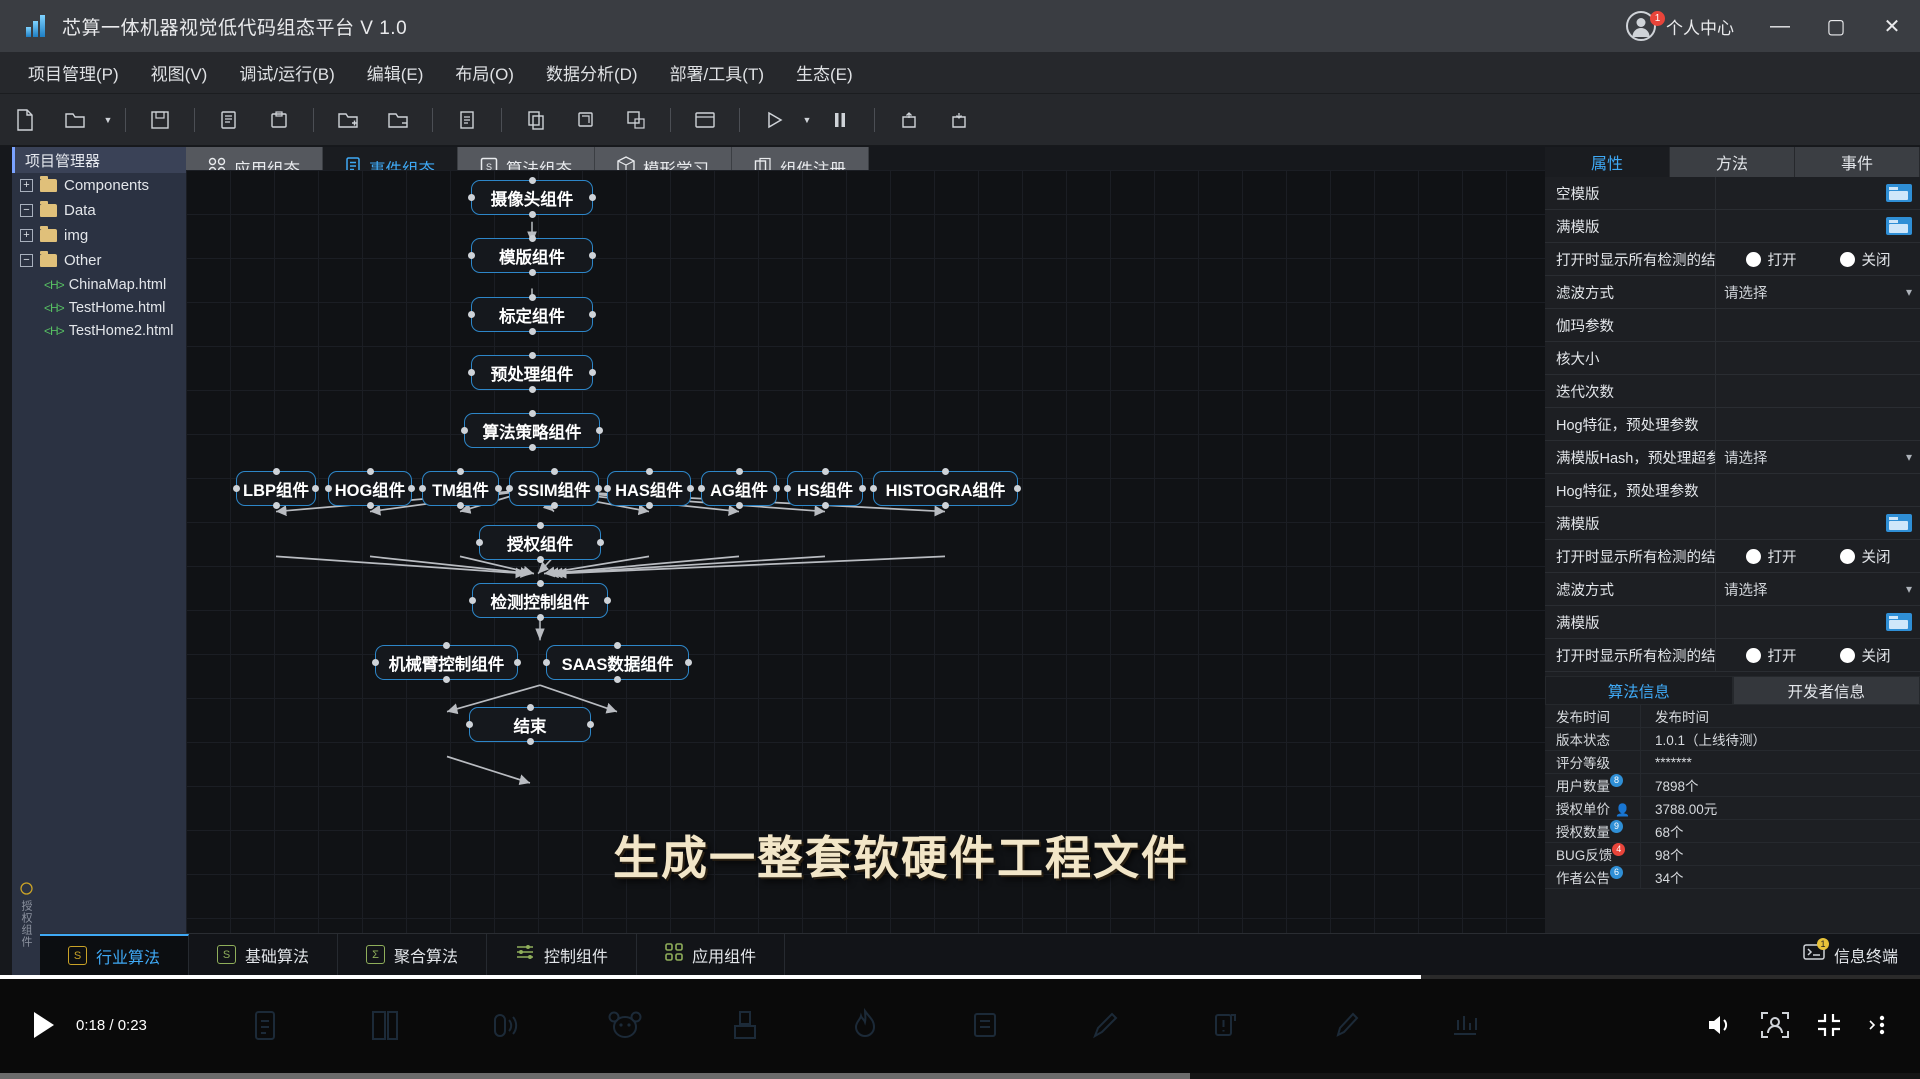 The width and height of the screenshot is (1920, 1079). What do you see at coordinates (1836, 26) in the screenshot?
I see `maximize-button: ▢` at bounding box center [1836, 26].